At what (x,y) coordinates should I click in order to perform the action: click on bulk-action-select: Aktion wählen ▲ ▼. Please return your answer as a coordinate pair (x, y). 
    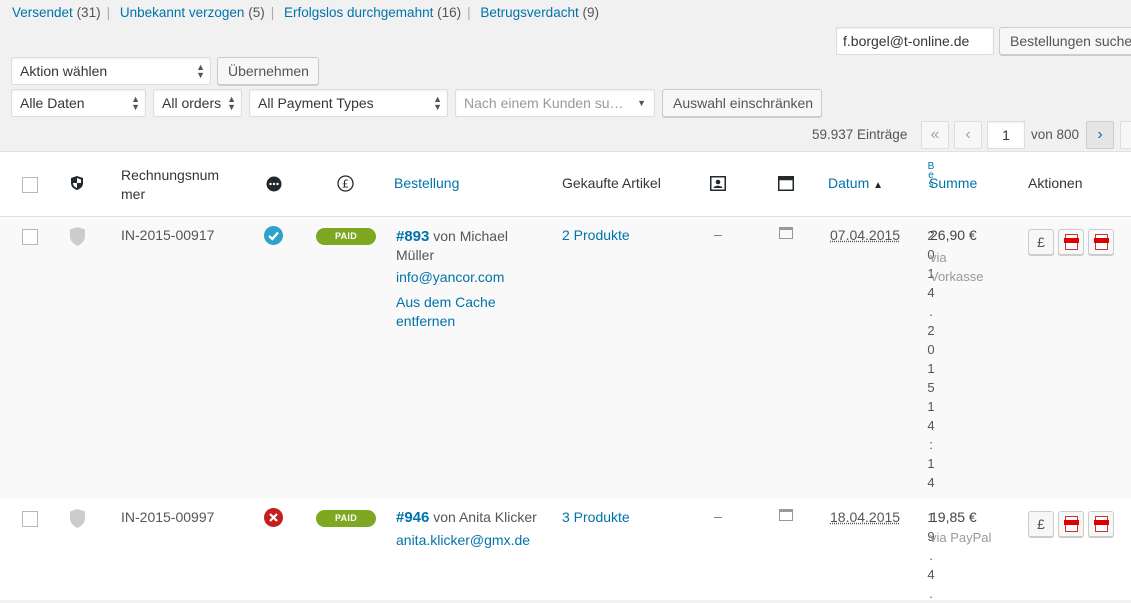
    Looking at the image, I should click on (111, 71).